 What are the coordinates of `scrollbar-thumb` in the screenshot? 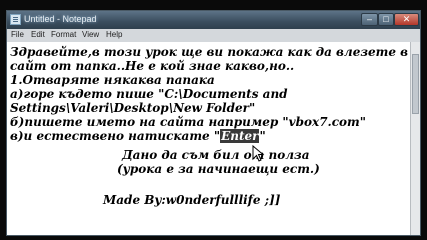 It's located at (415, 84).